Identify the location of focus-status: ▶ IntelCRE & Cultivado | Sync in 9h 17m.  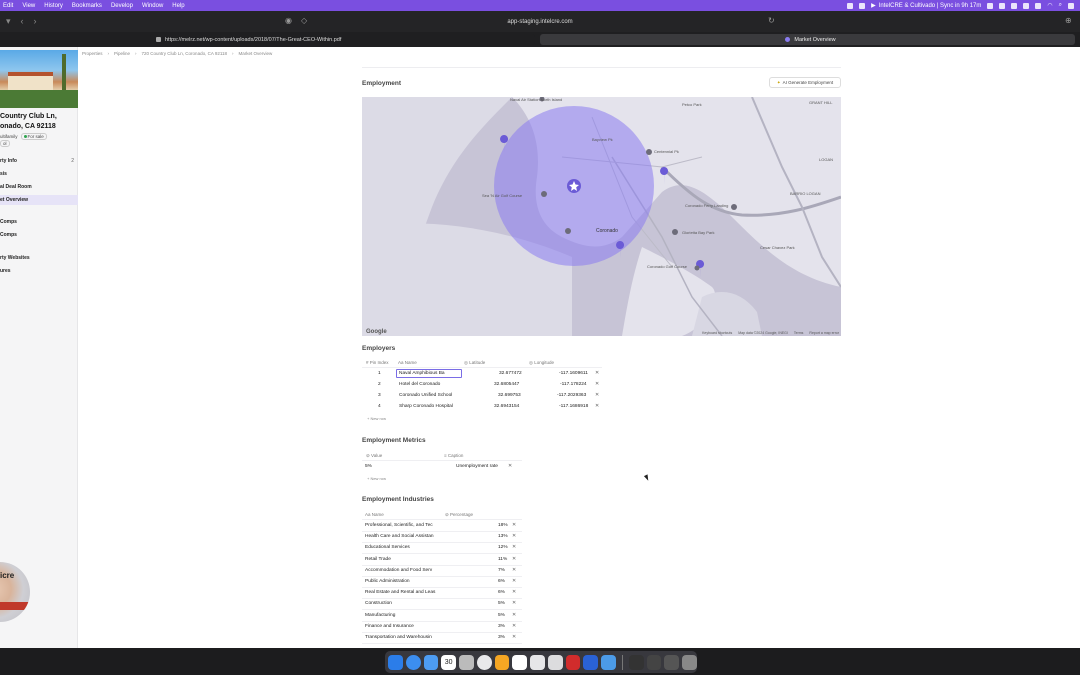
(926, 6).